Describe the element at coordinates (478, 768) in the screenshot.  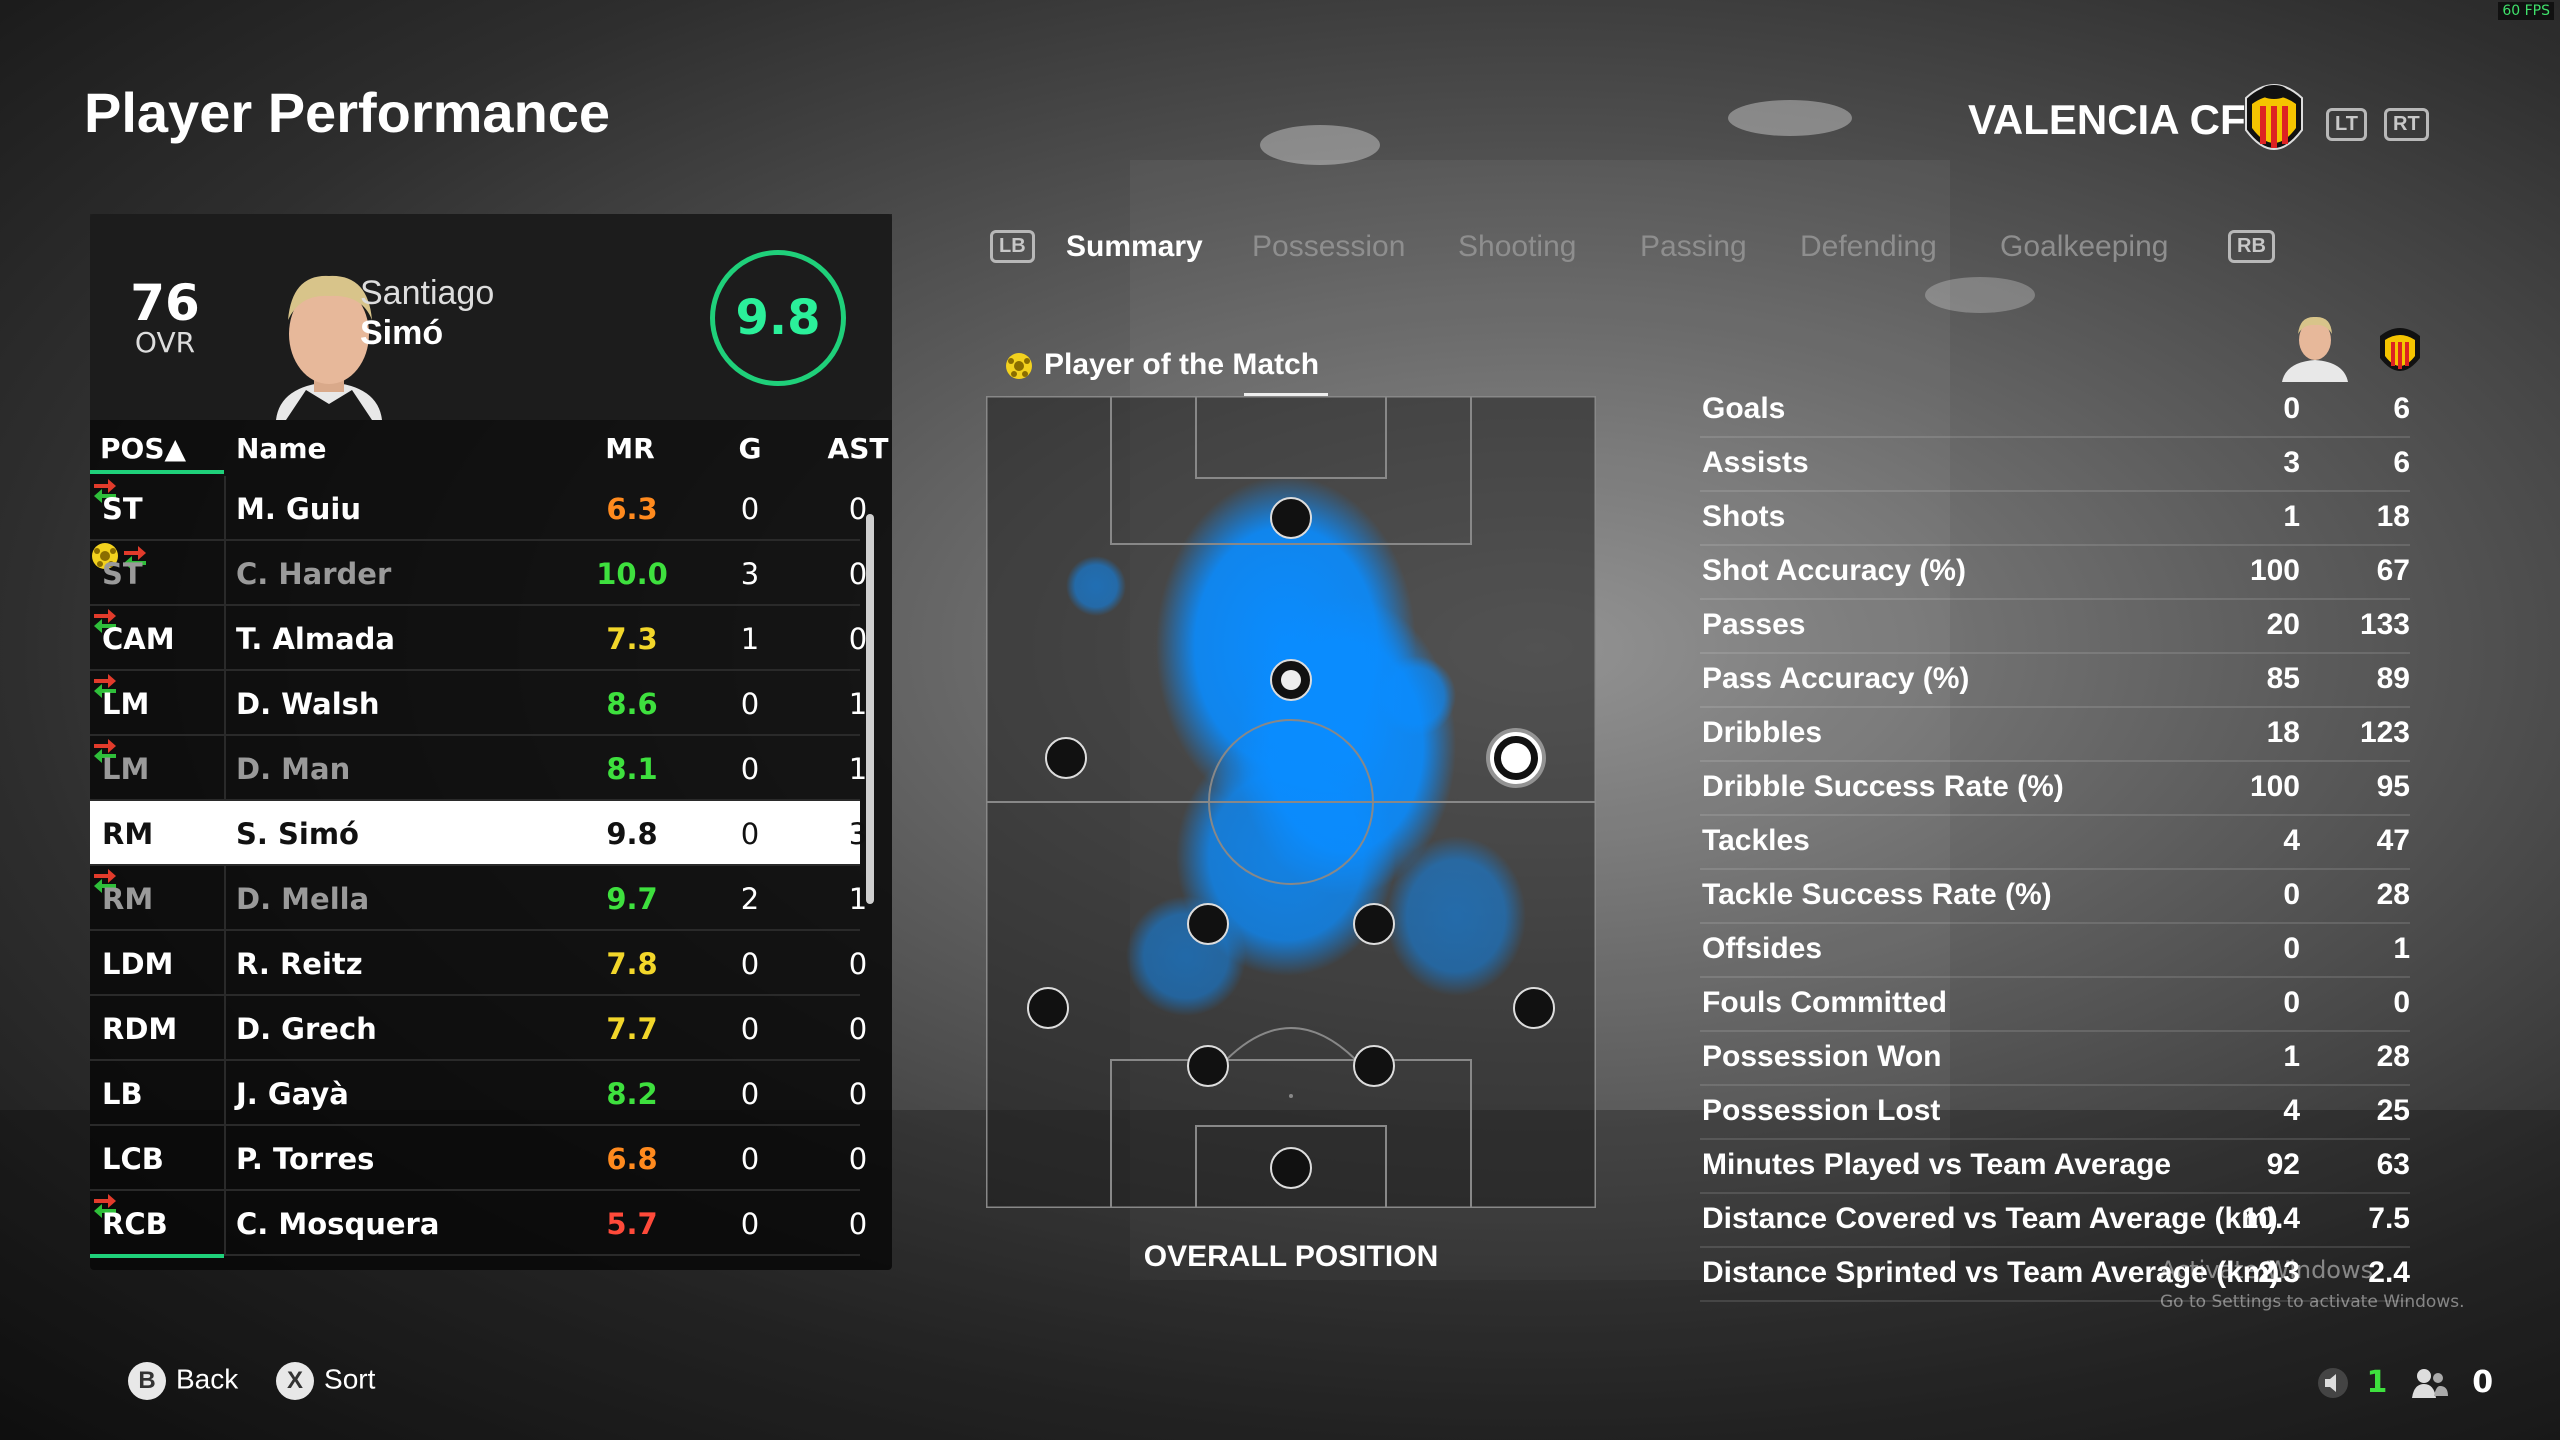
I see `table-row: LM D. Man 8.1 0 1` at that location.